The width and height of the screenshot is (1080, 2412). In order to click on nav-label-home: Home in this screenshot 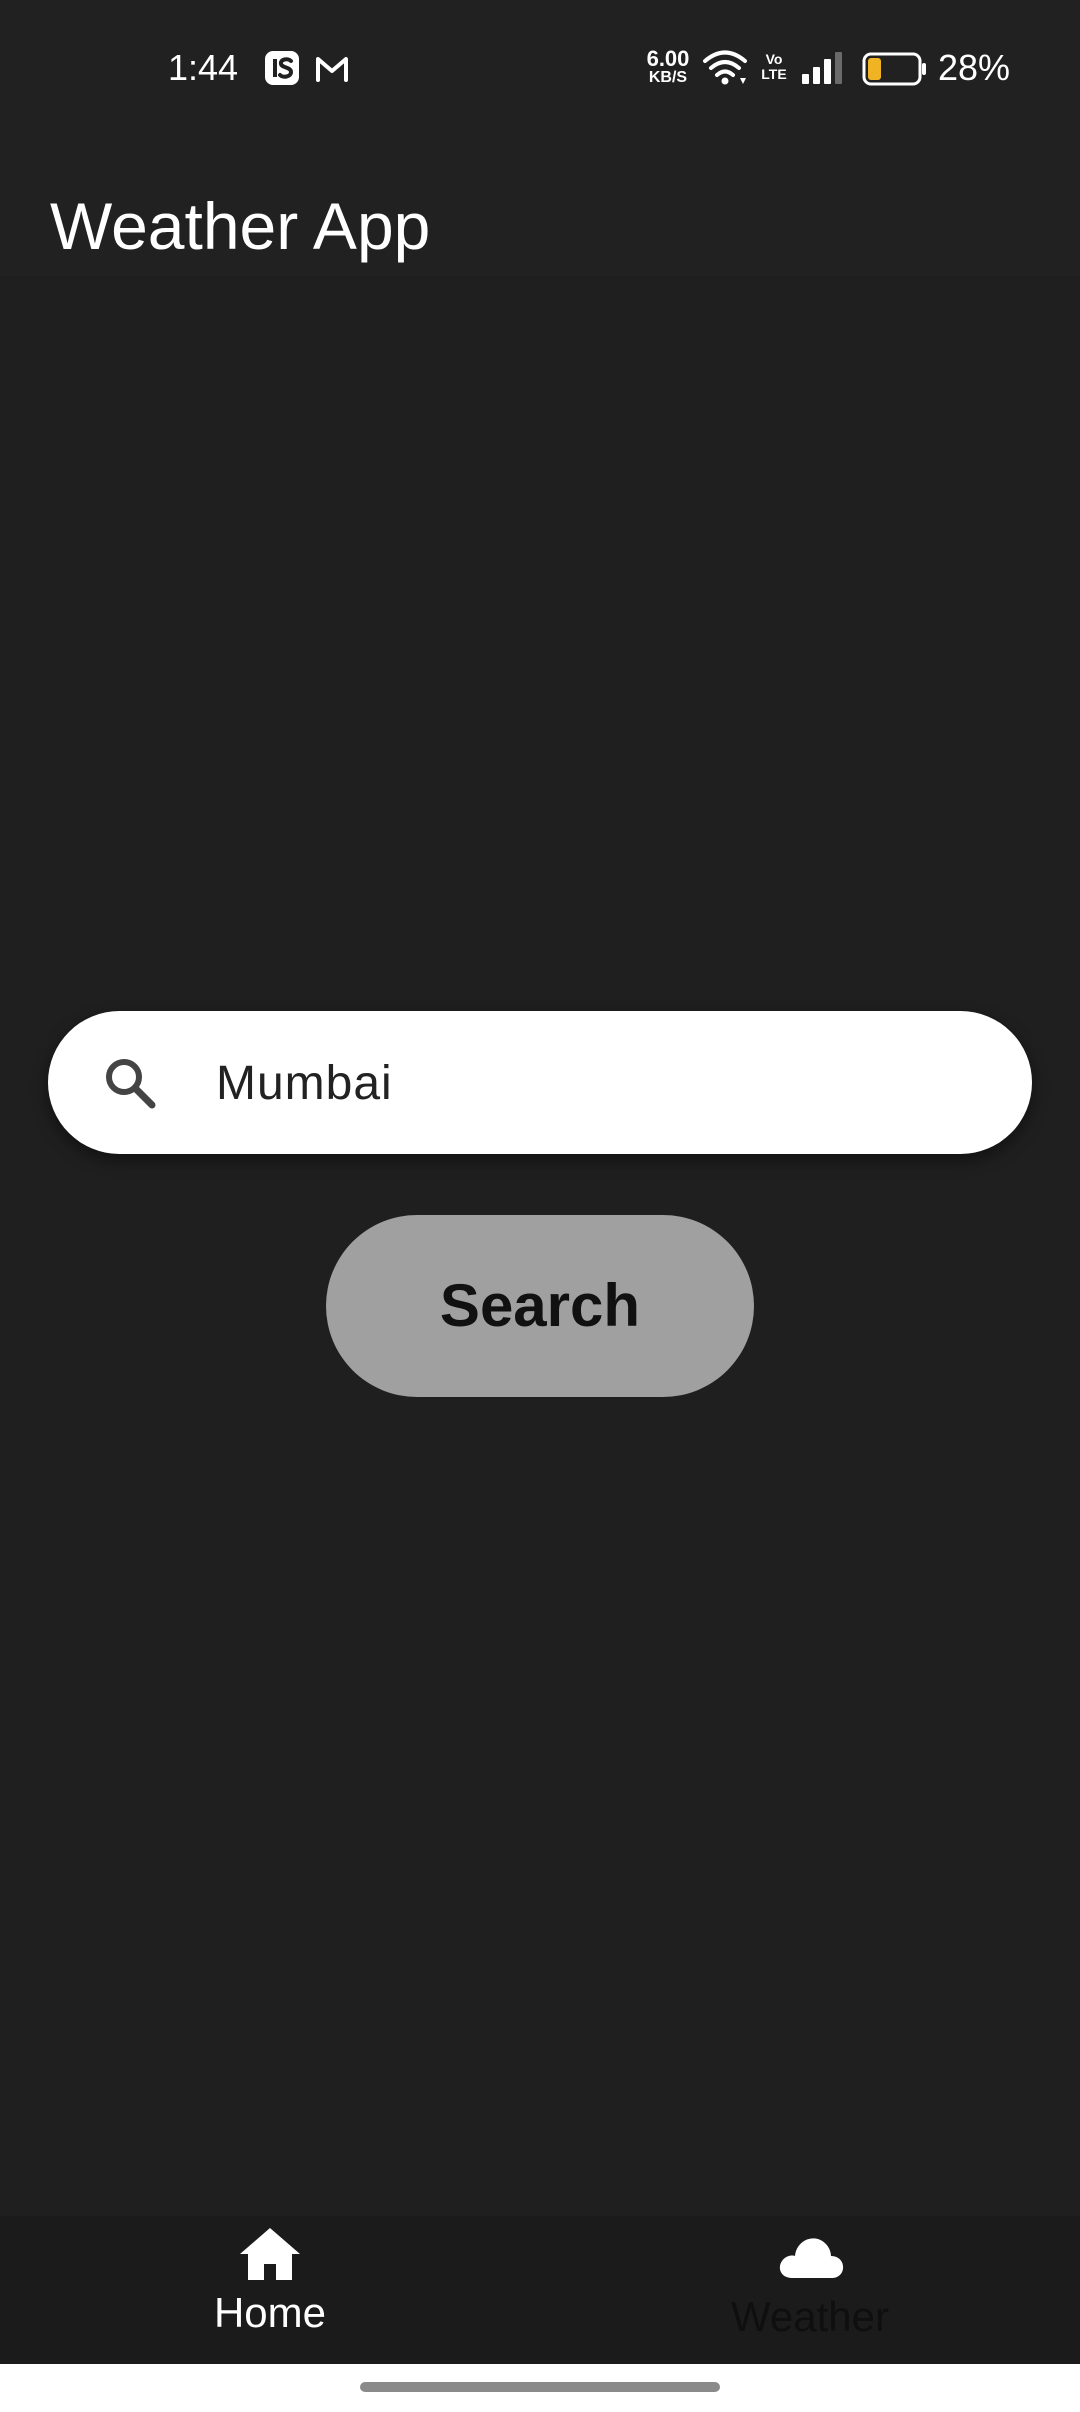, I will do `click(270, 2312)`.